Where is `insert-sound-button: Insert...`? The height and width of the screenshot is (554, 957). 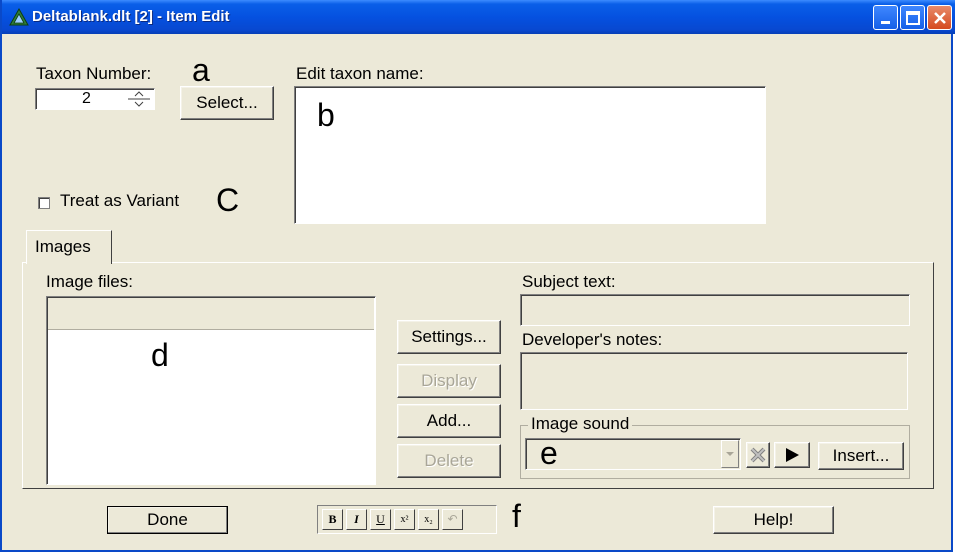
insert-sound-button: Insert... is located at coordinates (861, 456).